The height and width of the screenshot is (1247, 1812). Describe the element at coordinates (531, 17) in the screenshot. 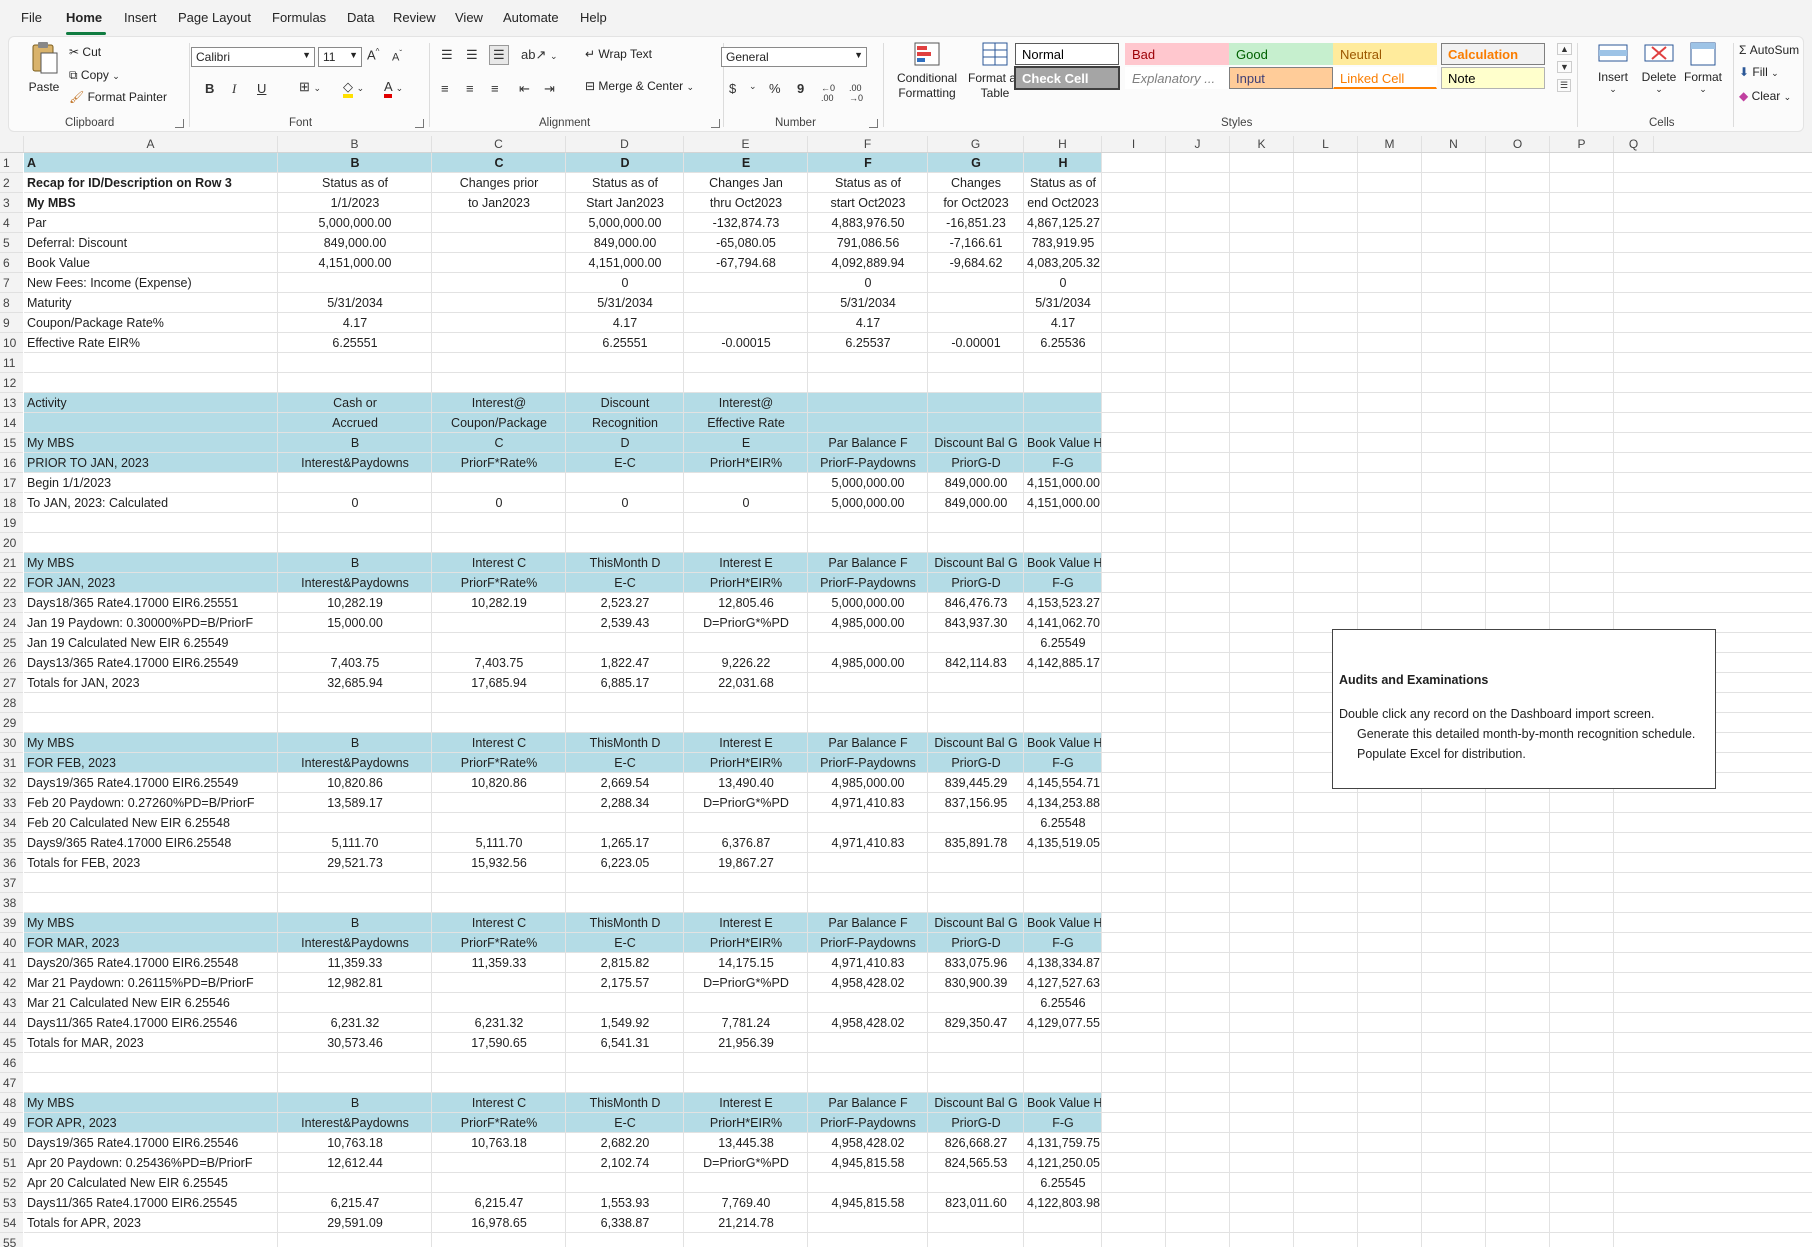

I see `menu-automate: Automate` at that location.